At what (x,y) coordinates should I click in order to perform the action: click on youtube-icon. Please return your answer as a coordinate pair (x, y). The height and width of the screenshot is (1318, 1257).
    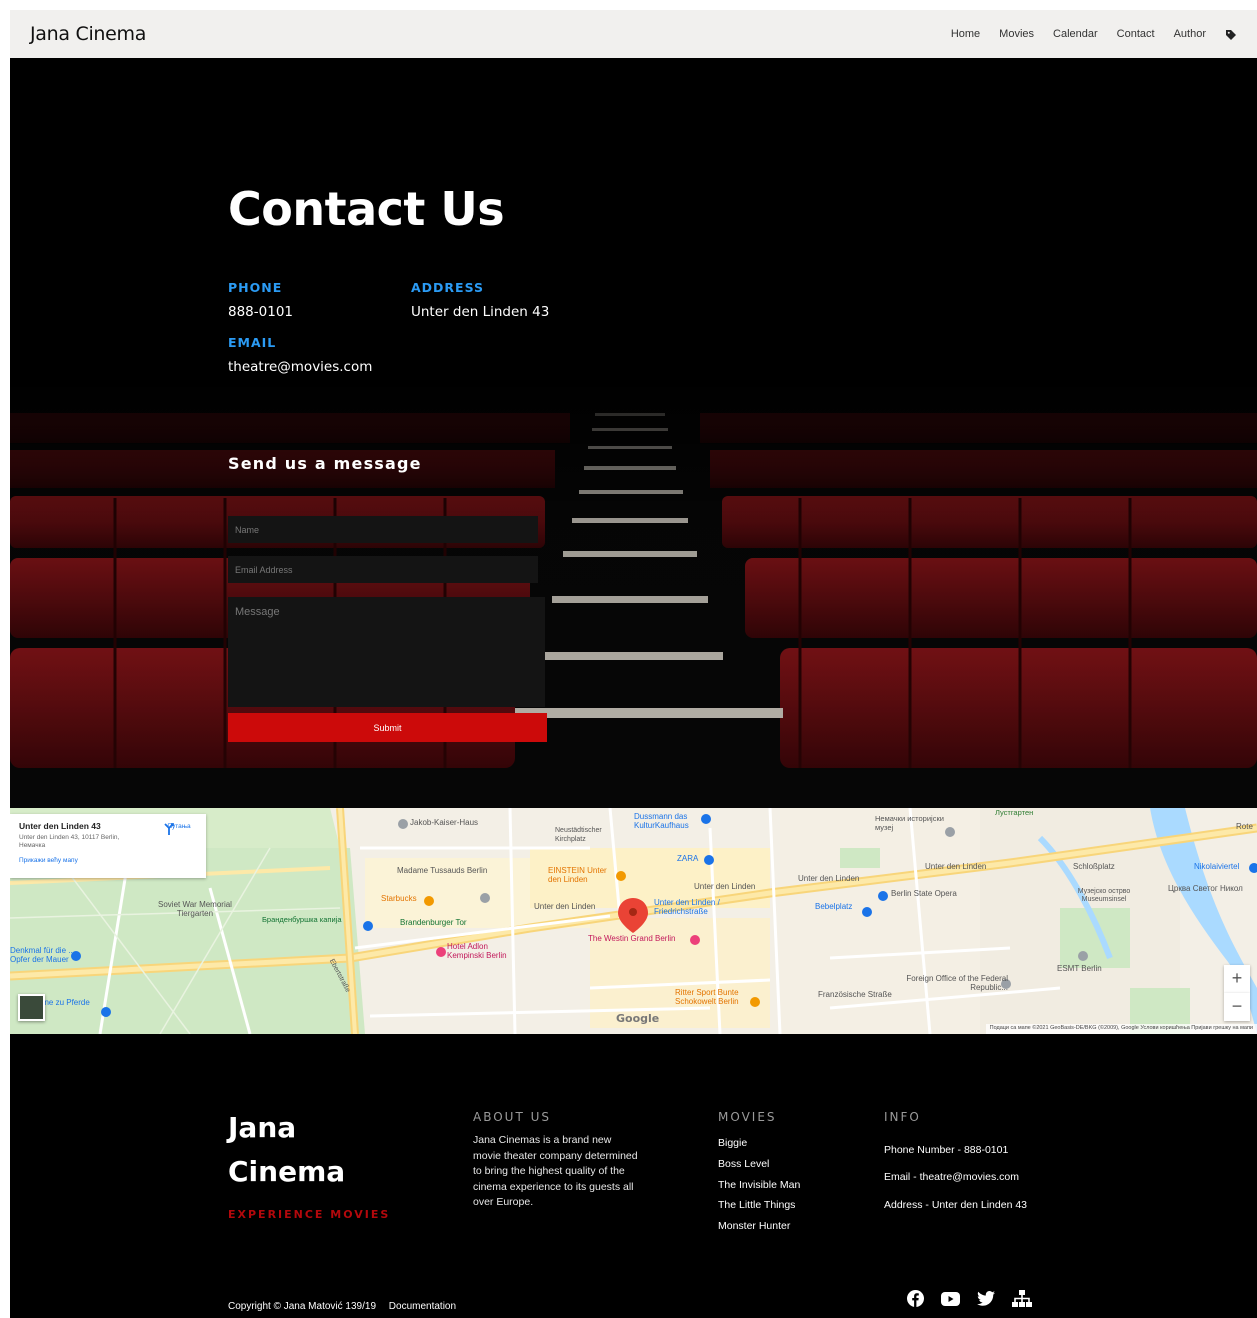
    Looking at the image, I should click on (950, 1298).